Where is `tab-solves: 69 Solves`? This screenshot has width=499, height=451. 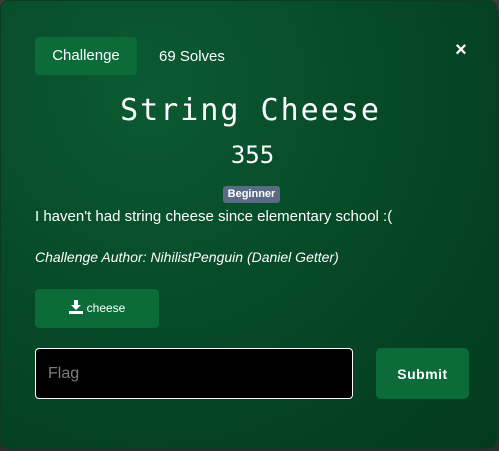
tab-solves: 69 Solves is located at coordinates (192, 56).